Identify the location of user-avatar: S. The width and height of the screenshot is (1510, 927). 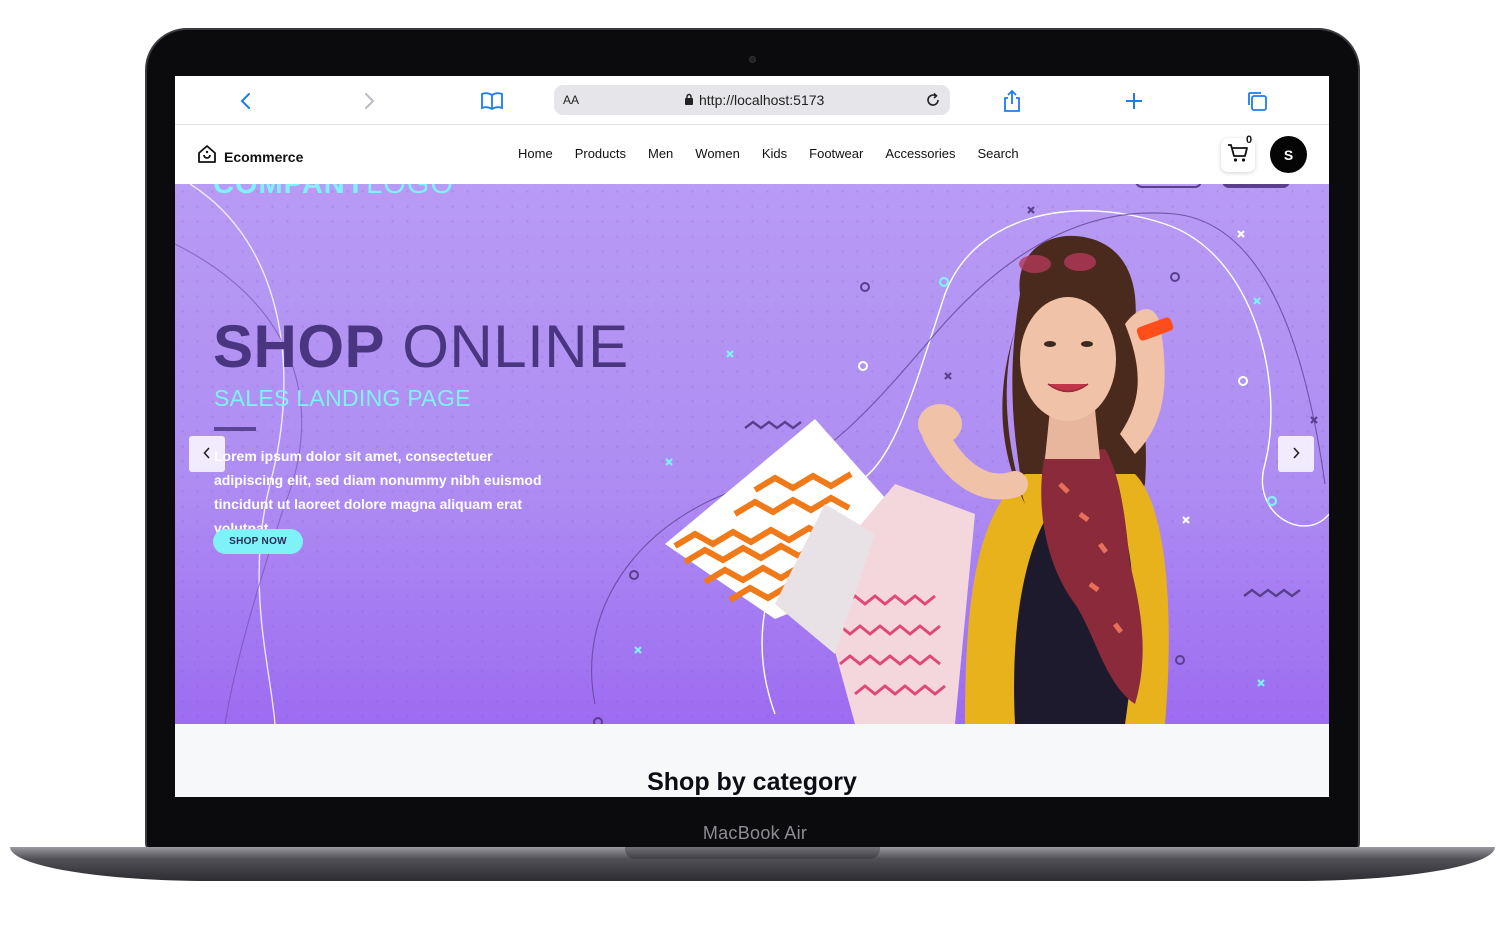
(1288, 154).